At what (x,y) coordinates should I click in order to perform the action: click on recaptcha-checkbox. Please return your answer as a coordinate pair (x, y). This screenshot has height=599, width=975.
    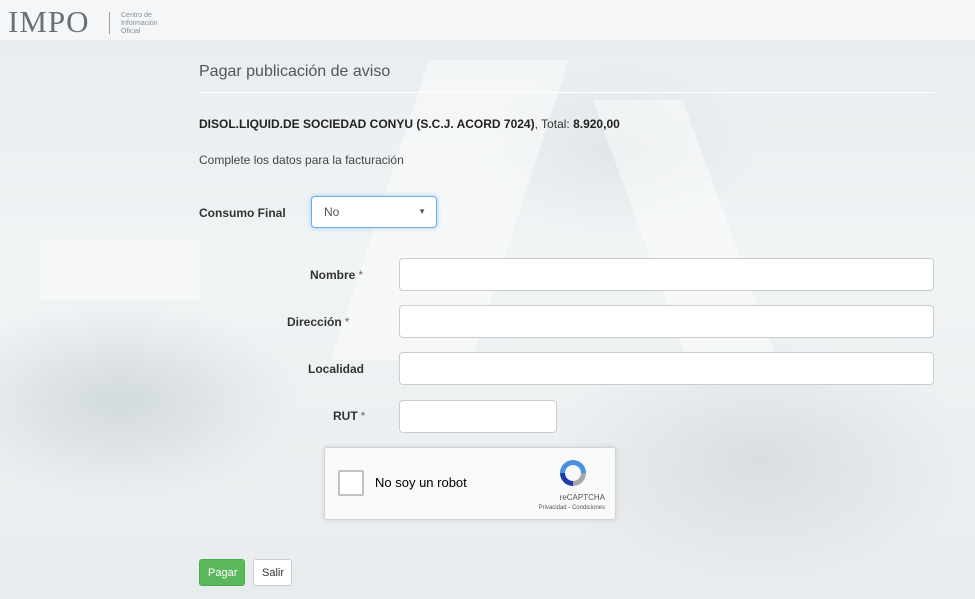
    Looking at the image, I should click on (351, 483).